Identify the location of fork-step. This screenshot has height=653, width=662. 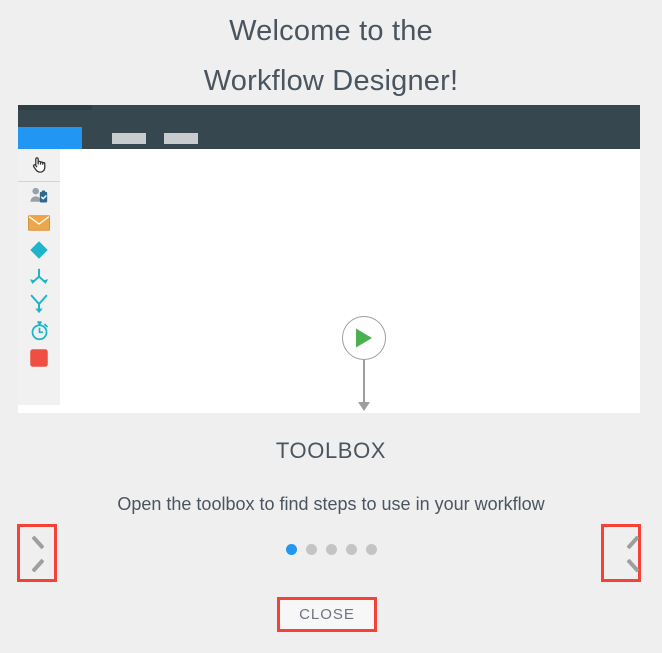
(39, 303).